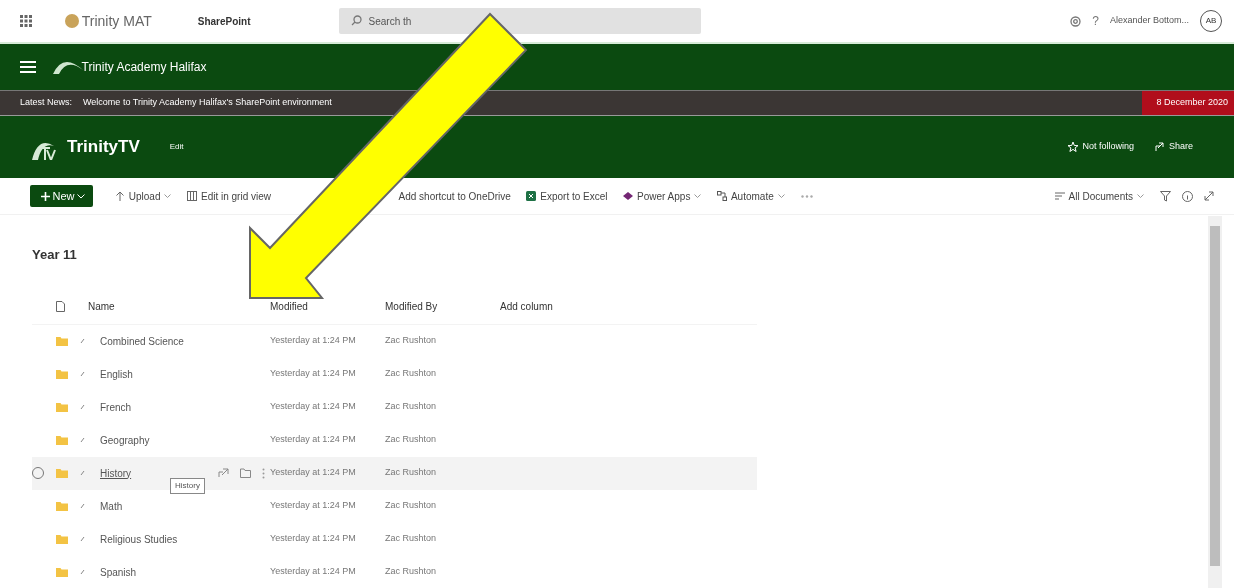  What do you see at coordinates (1215, 402) in the screenshot?
I see `scrollbar` at bounding box center [1215, 402].